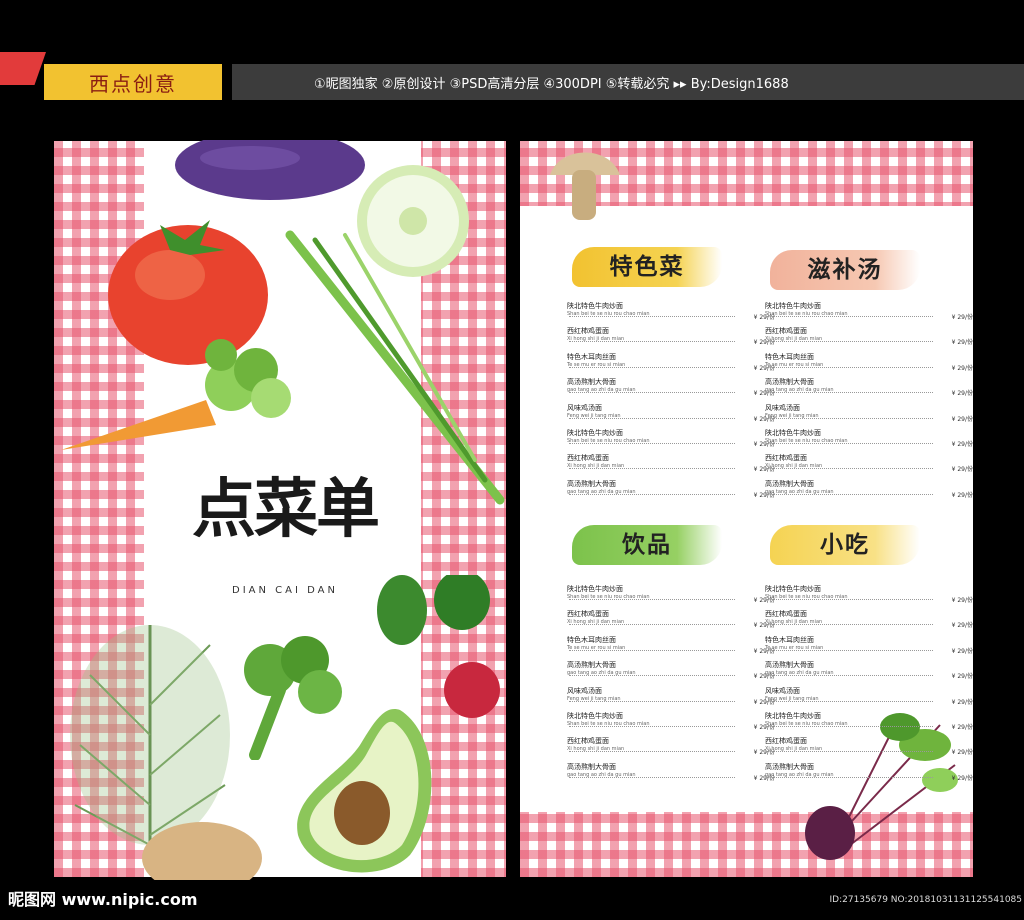  Describe the element at coordinates (647, 545) in the screenshot. I see `section-heading-drinks: 饮品` at that location.